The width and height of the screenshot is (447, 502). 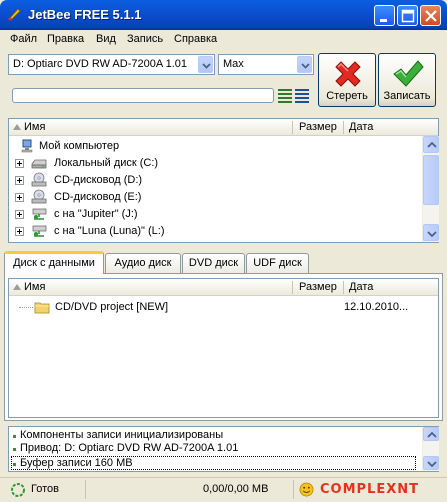 I want to click on explorer-column-header: Имя Размер Дата, so click(x=223, y=127).